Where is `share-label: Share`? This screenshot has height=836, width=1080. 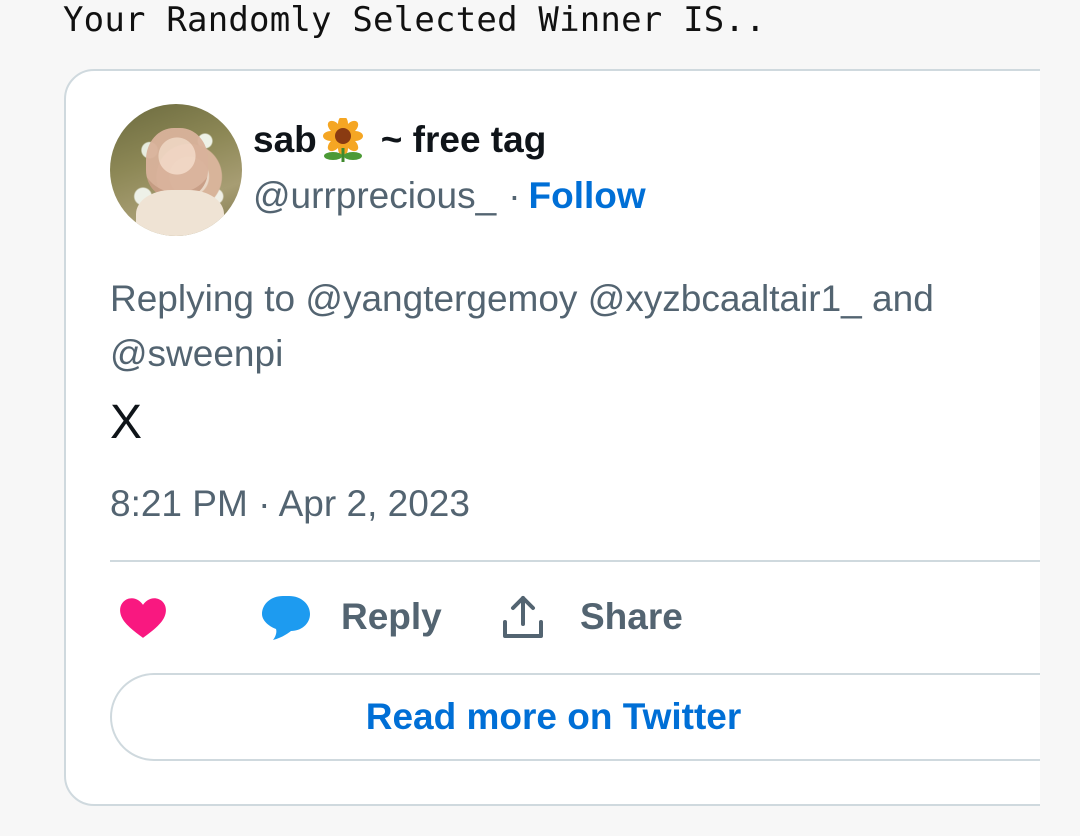 share-label: Share is located at coordinates (631, 616).